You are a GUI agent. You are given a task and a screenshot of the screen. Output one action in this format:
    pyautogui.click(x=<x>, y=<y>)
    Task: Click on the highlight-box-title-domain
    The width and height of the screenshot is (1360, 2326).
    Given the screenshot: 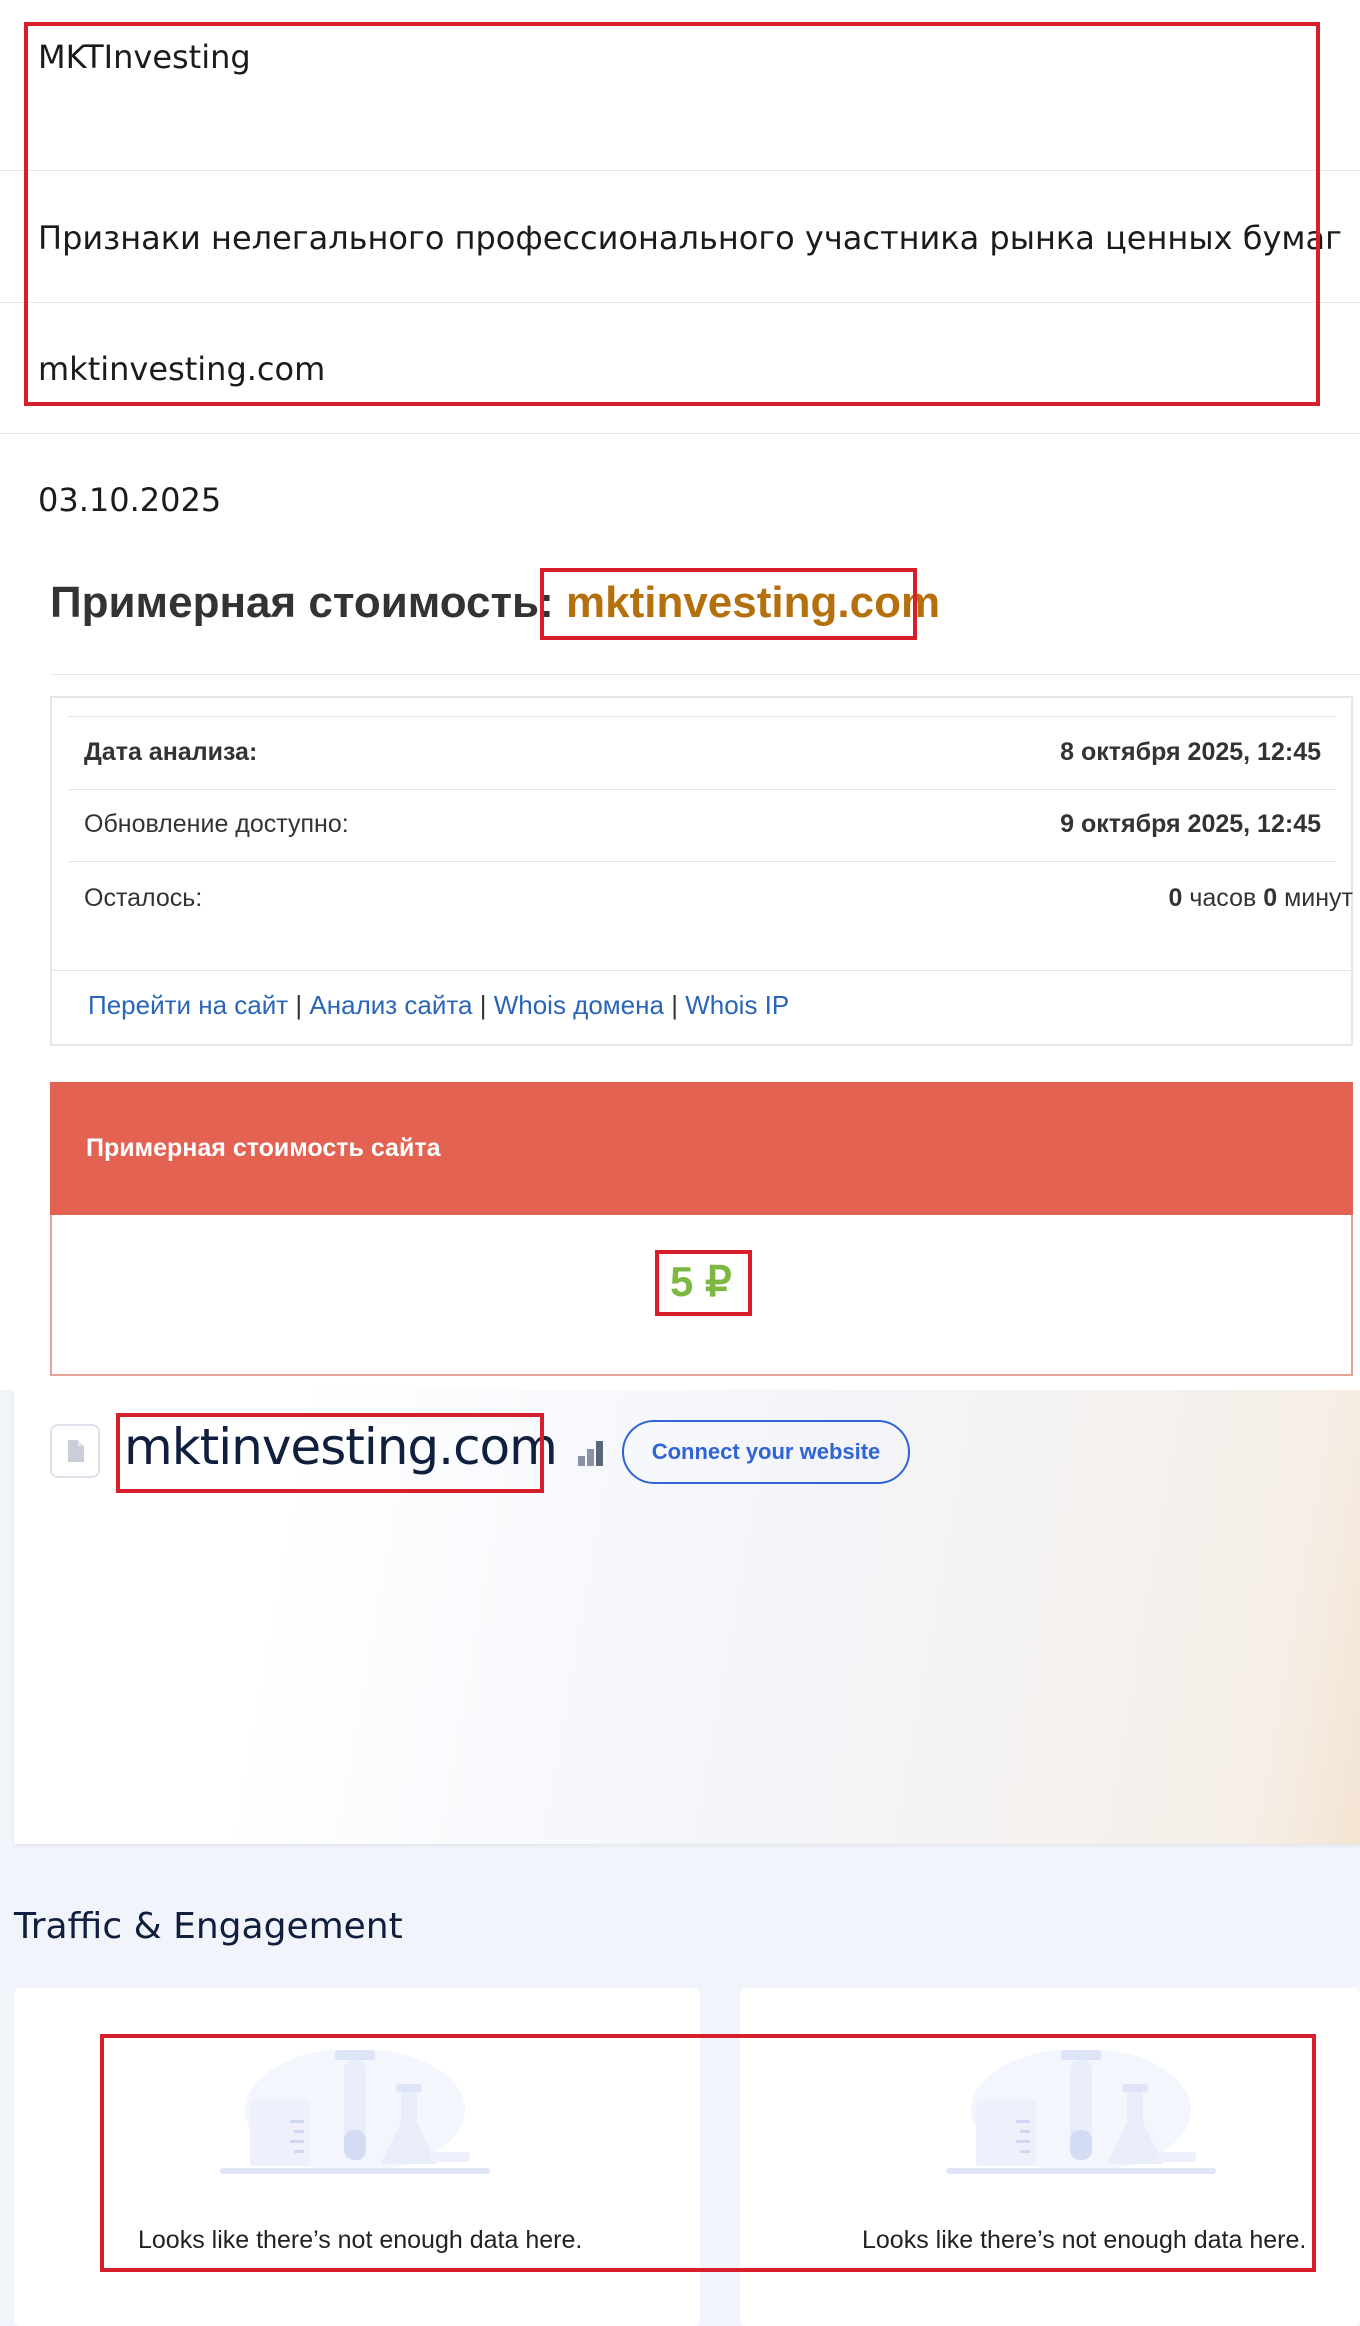 What is the action you would take?
    pyautogui.click(x=728, y=604)
    